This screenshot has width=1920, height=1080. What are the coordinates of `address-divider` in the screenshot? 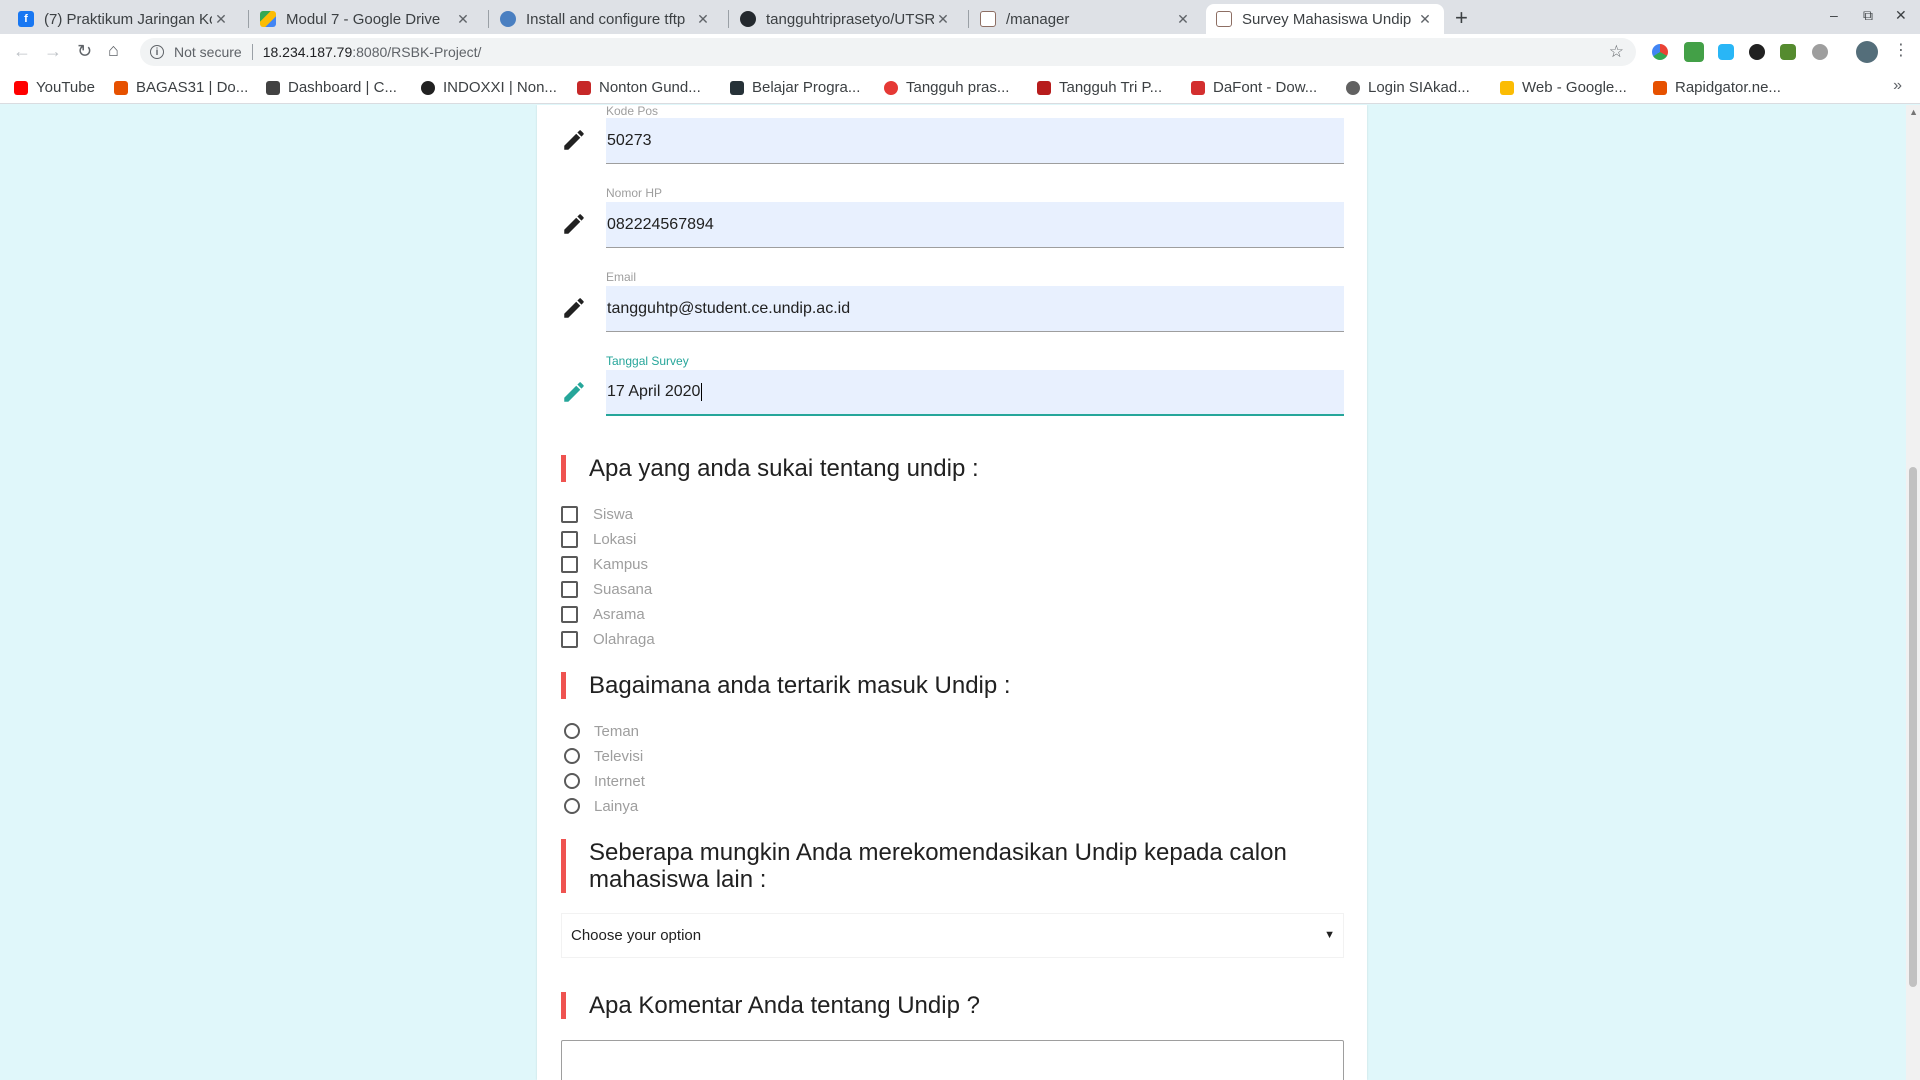 It's located at (252, 52).